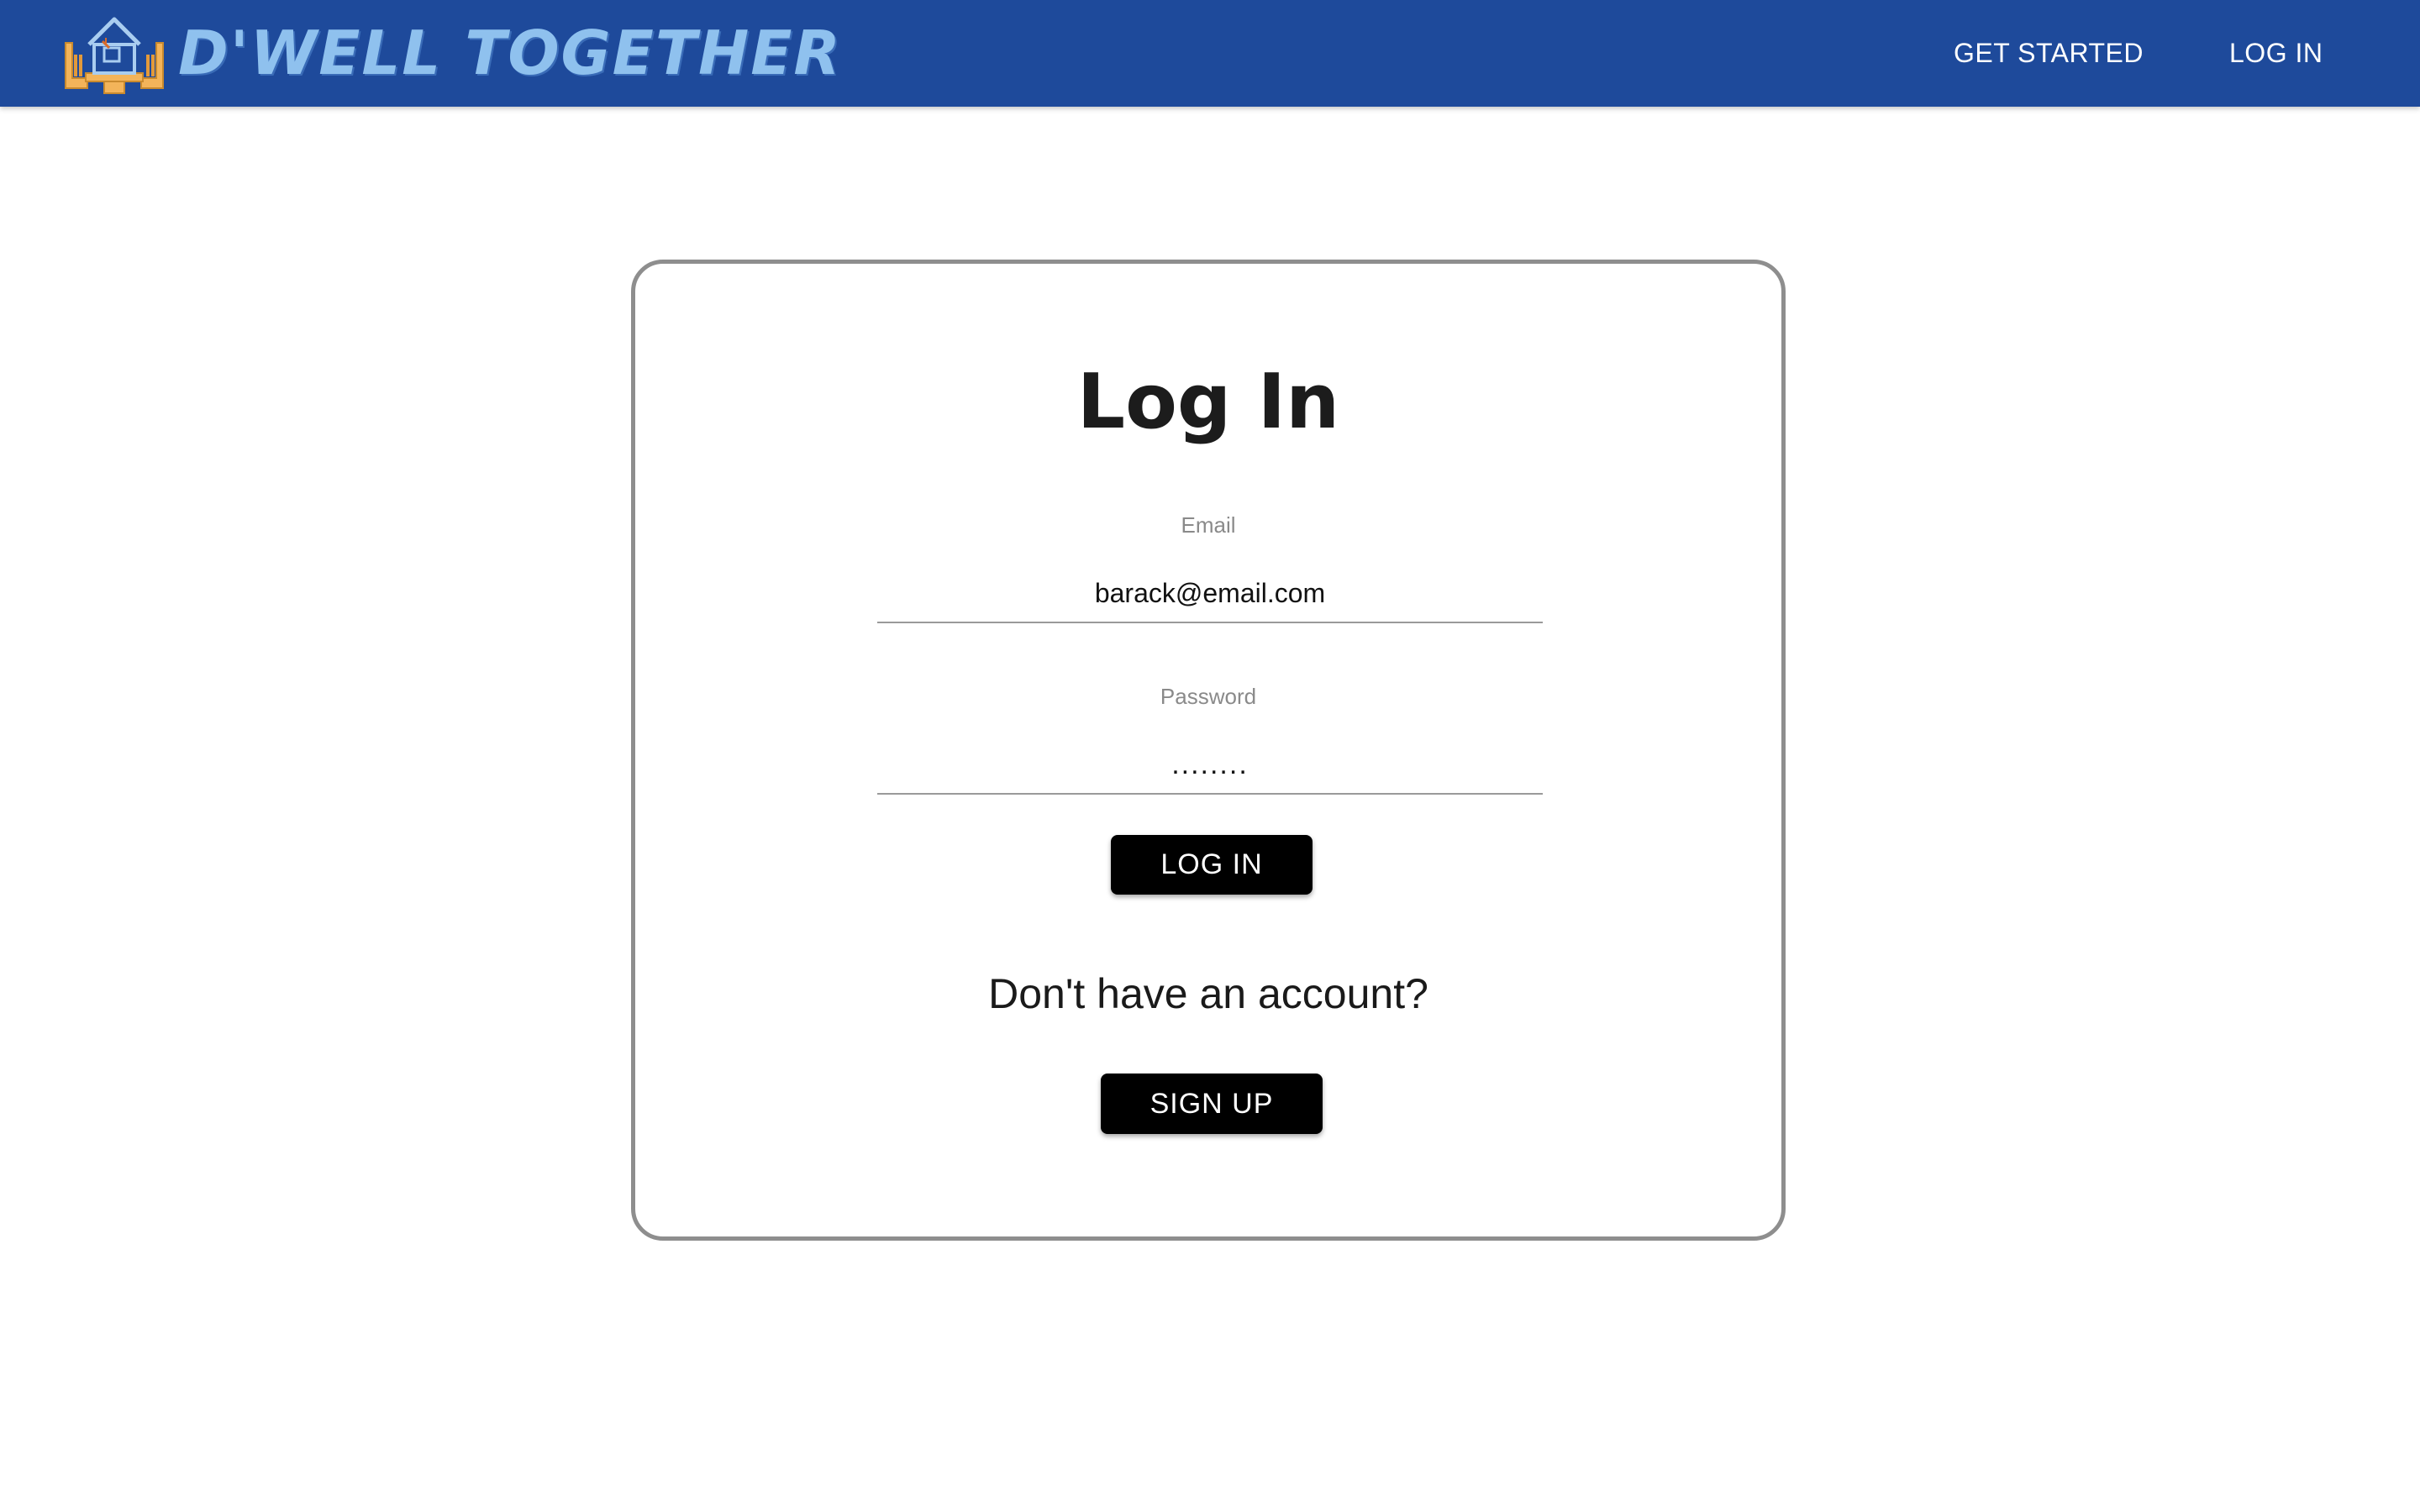 This screenshot has width=2420, height=1512. I want to click on nav-get-started-container: GET STARTED, so click(2049, 53).